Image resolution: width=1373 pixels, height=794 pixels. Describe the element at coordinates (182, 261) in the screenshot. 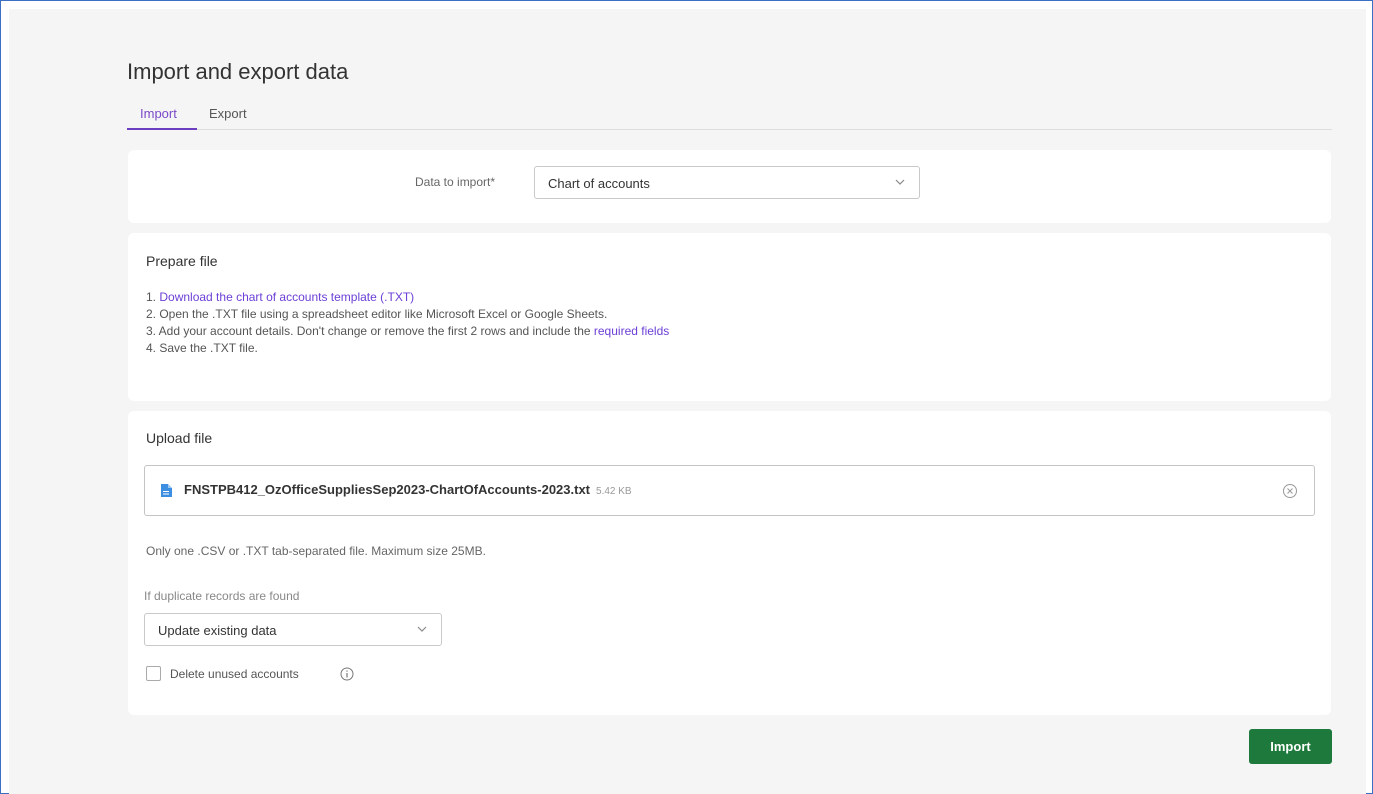

I see `prepare-file-title: Prepare file` at that location.